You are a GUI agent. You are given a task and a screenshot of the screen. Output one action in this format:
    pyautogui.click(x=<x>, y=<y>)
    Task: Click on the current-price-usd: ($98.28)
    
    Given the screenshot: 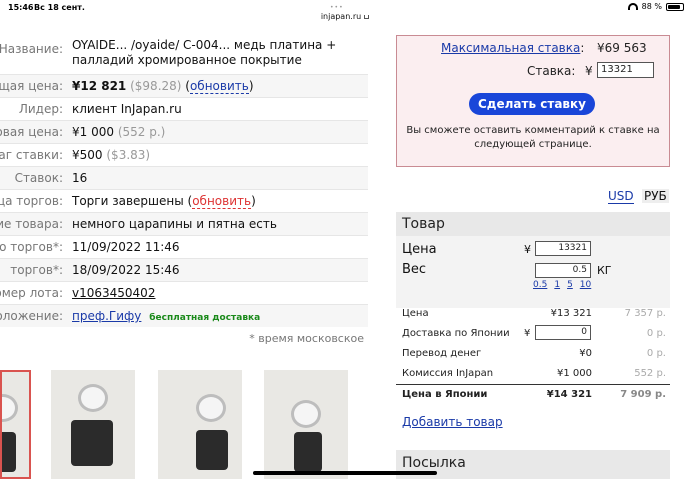 What is the action you would take?
    pyautogui.click(x=156, y=86)
    